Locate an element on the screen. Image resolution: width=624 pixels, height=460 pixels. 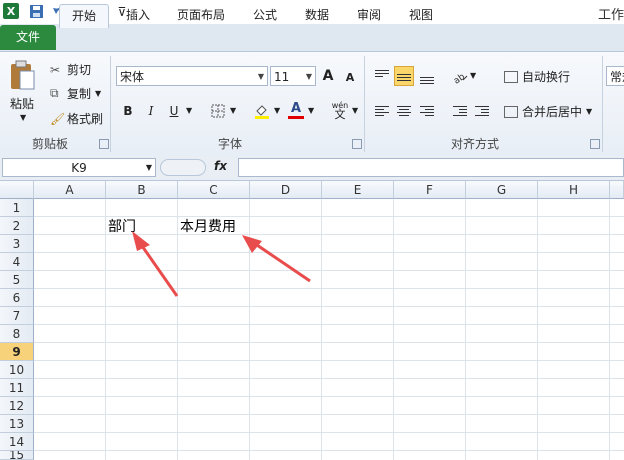
wrap-text-label: 自动换行 is located at coordinates (546, 77).